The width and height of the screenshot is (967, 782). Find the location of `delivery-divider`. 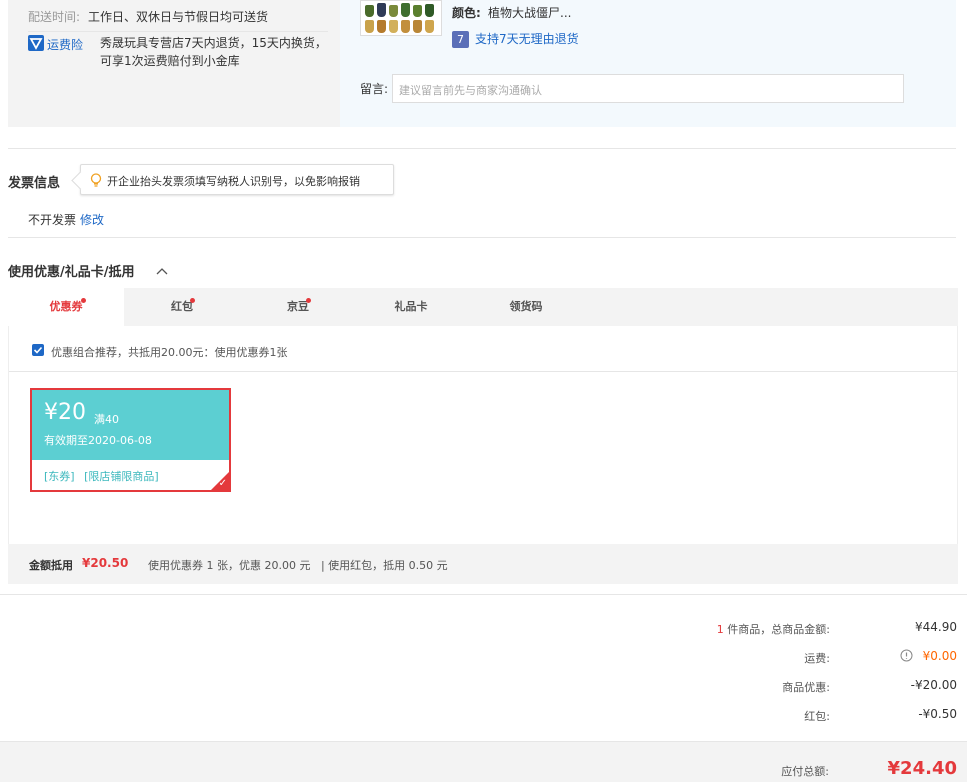

delivery-divider is located at coordinates (178, 31).